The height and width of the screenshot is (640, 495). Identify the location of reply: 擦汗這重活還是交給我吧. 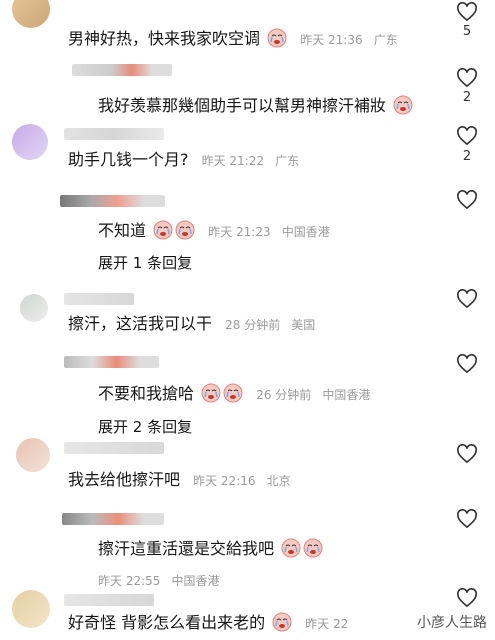
(210, 548).